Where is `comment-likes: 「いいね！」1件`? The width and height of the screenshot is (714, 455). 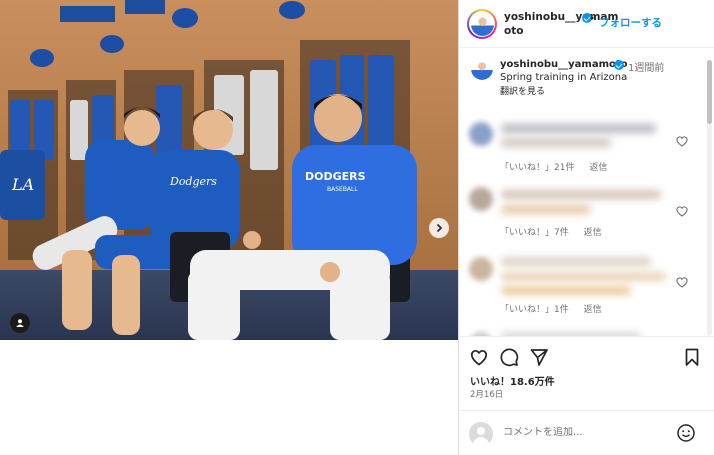 comment-likes: 「いいね！」1件 is located at coordinates (534, 310).